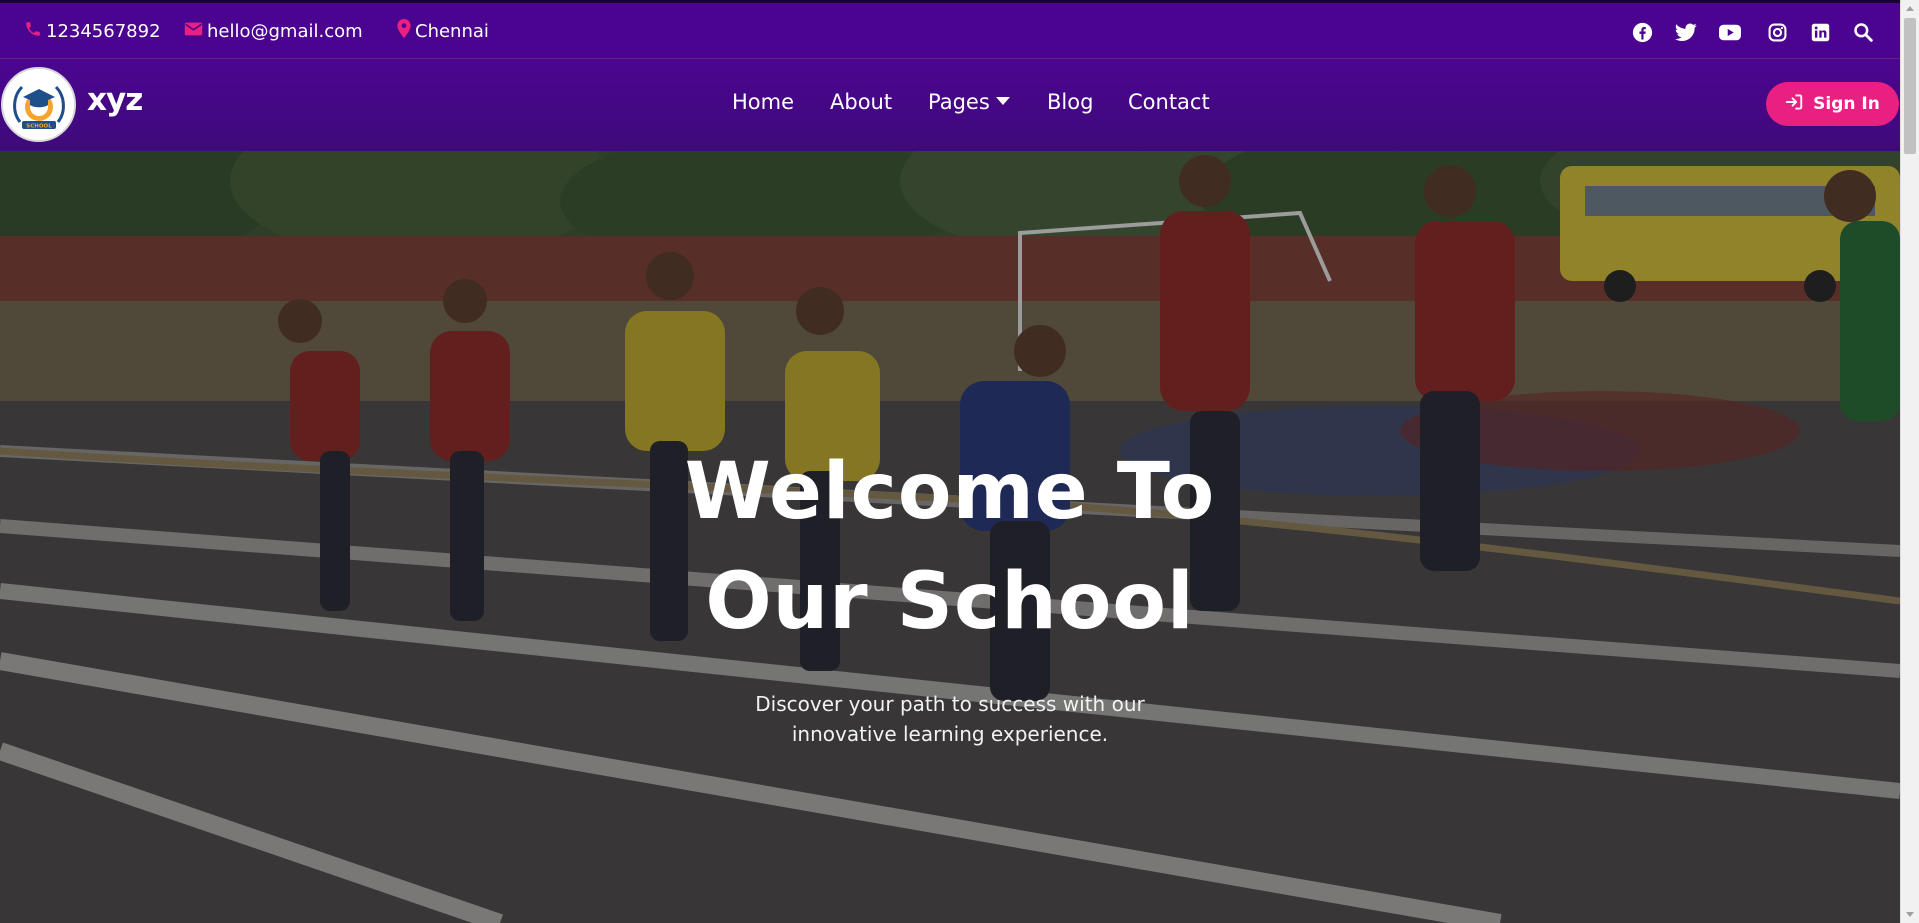 This screenshot has height=923, width=1919. I want to click on caret-down-icon, so click(1002, 101).